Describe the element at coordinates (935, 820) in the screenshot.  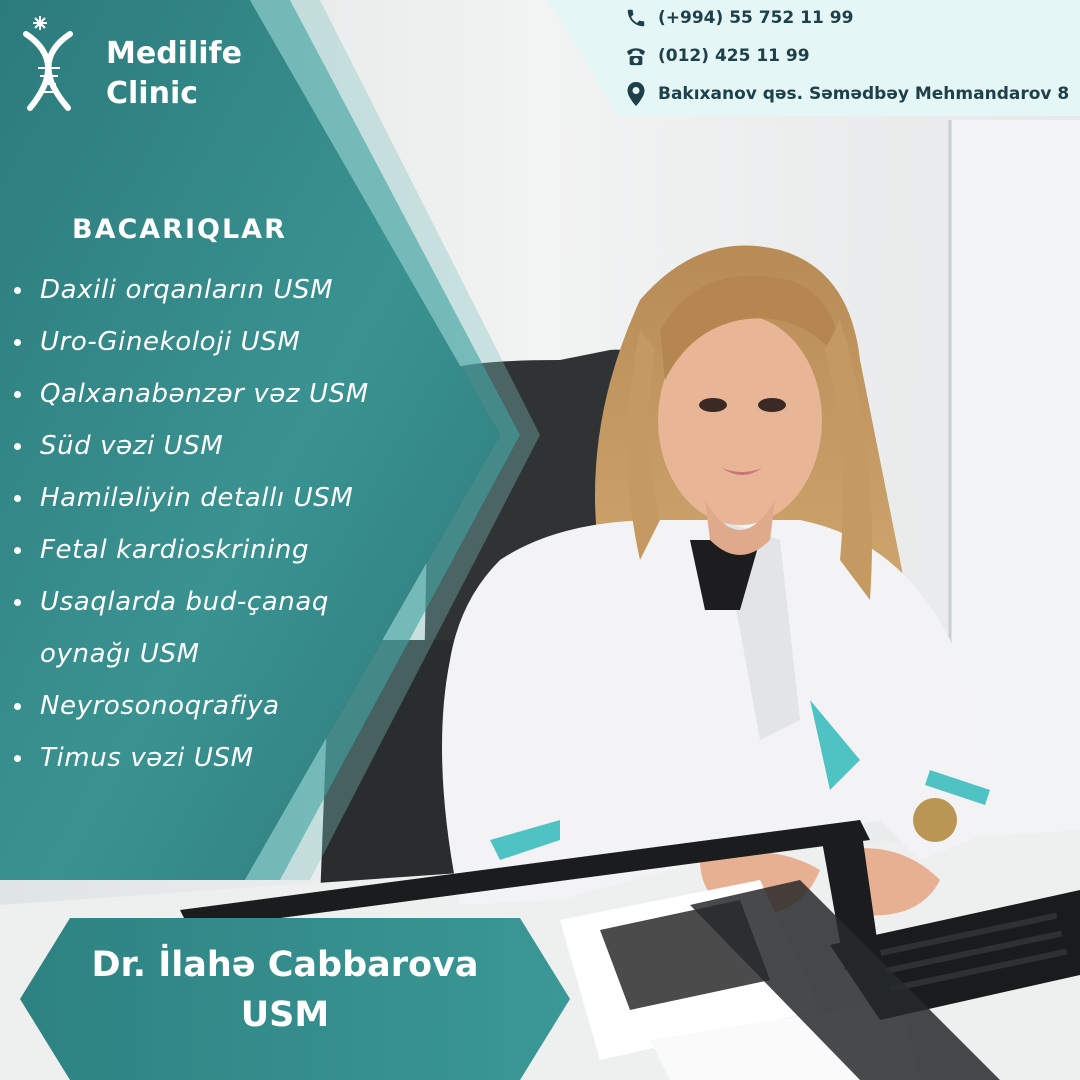
I see `wristwatch` at that location.